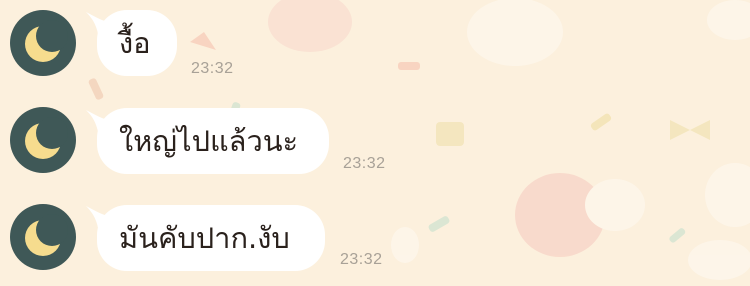 The width and height of the screenshot is (750, 286). I want to click on message-bubble: มันคับปาก.งับ, so click(211, 238).